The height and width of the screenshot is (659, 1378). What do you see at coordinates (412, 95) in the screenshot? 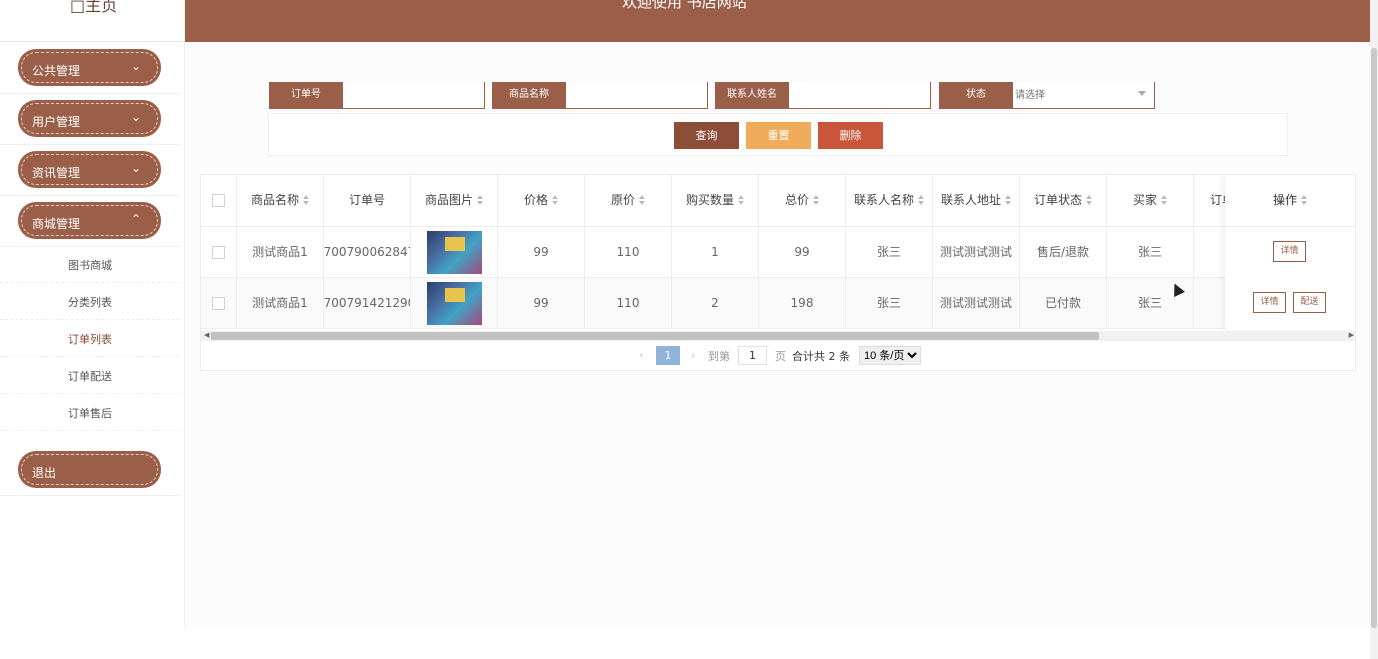
I see `order-no-input` at bounding box center [412, 95].